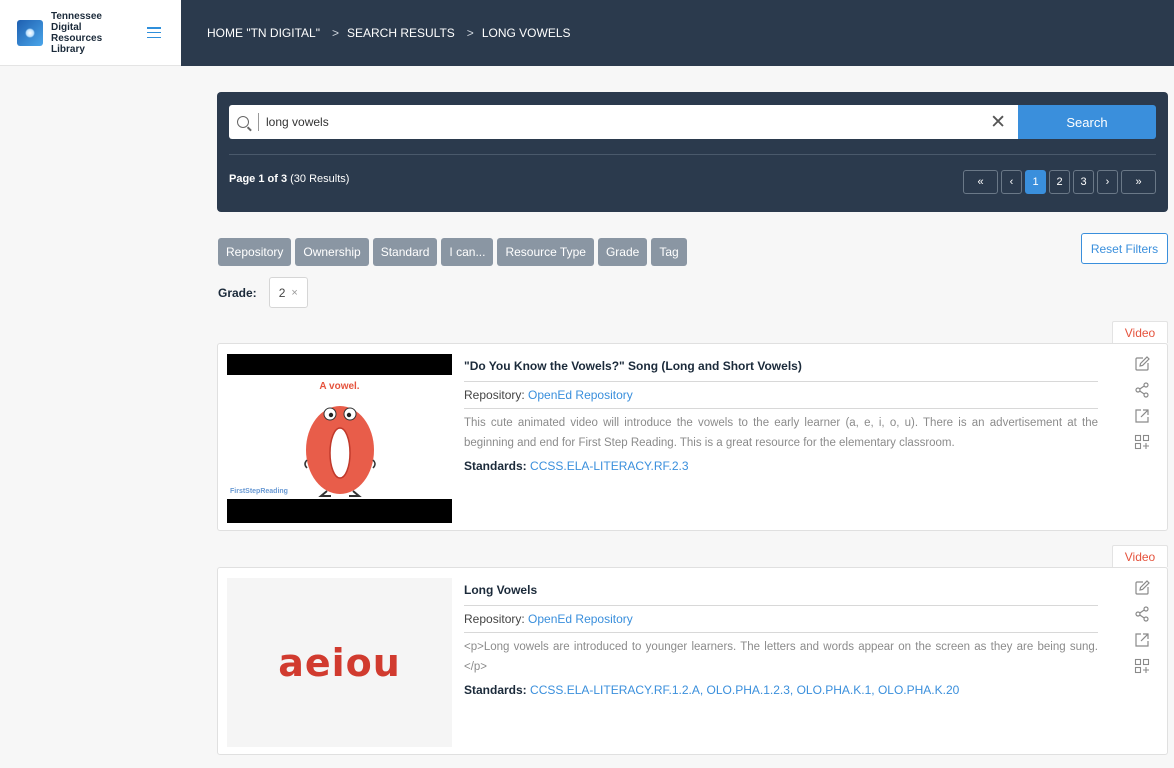  What do you see at coordinates (259, 491) in the screenshot?
I see `thumbnail-watermark: FirstStepReading` at bounding box center [259, 491].